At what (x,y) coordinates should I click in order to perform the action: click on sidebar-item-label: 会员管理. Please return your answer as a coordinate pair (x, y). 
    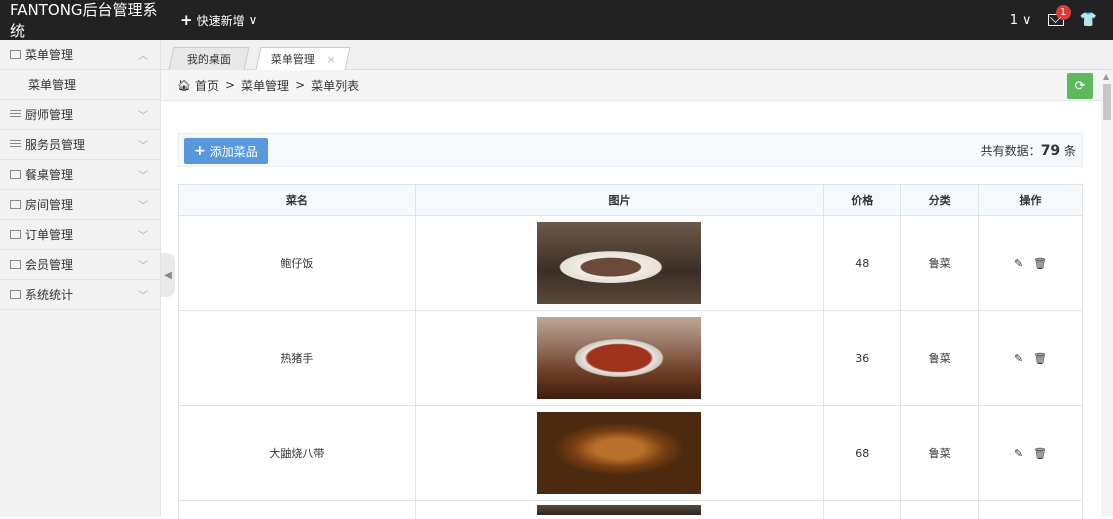
    Looking at the image, I should click on (49, 265).